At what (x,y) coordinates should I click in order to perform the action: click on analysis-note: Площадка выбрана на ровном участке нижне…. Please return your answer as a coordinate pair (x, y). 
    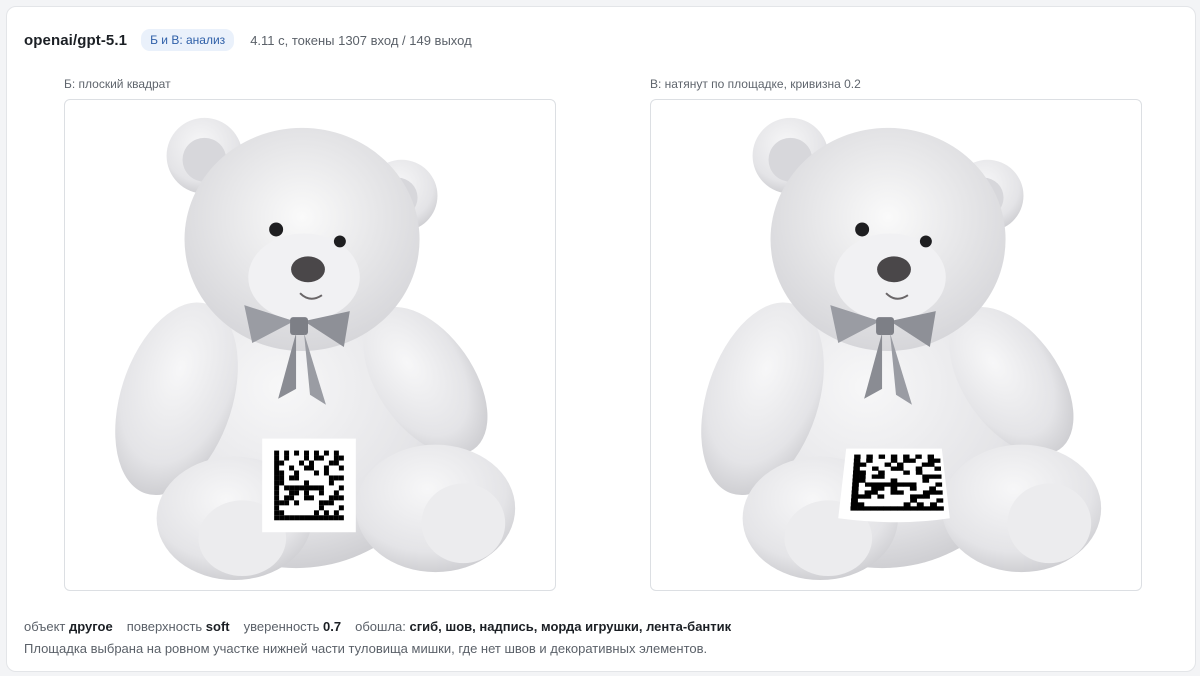
    Looking at the image, I should click on (366, 648).